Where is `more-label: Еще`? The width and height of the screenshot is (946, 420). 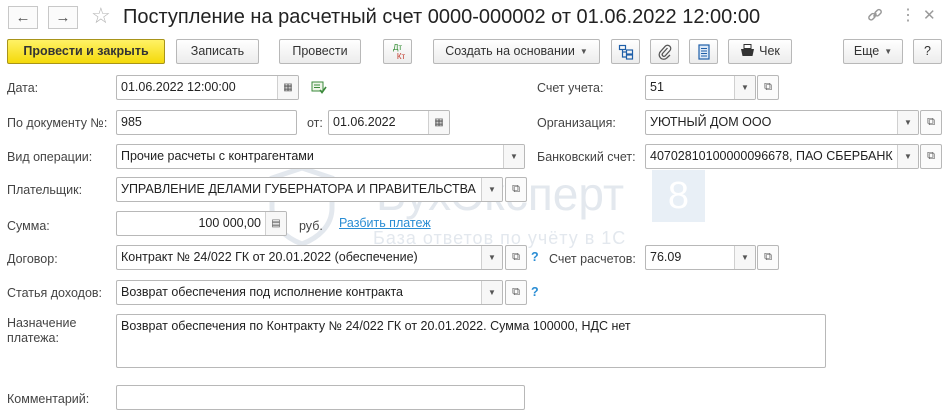 more-label: Еще is located at coordinates (866, 51).